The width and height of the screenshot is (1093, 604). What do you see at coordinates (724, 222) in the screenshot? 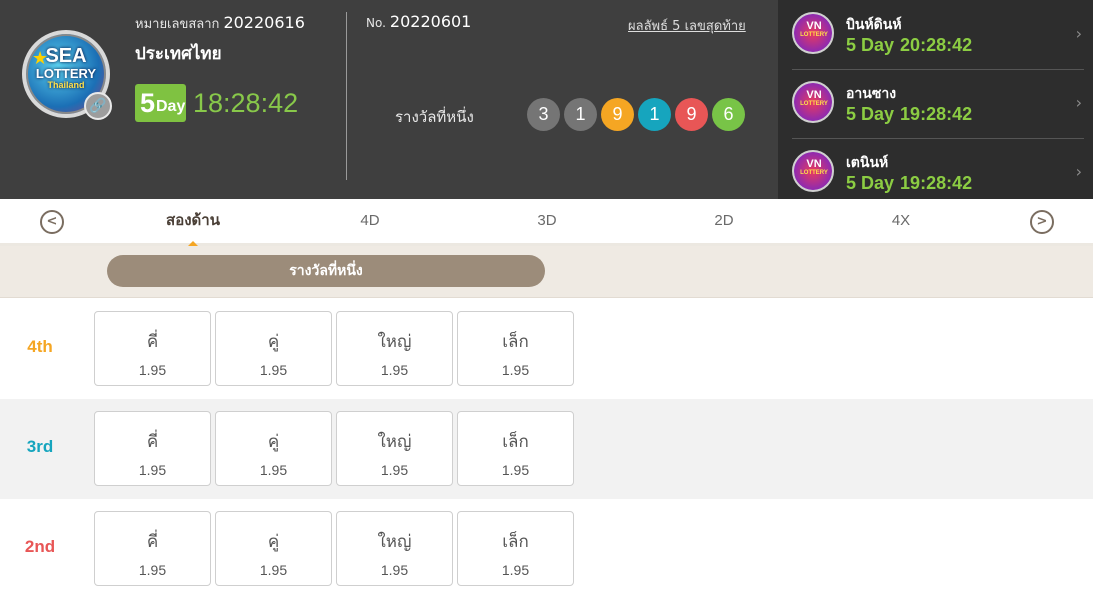
I see `tab-2d: 2D` at bounding box center [724, 222].